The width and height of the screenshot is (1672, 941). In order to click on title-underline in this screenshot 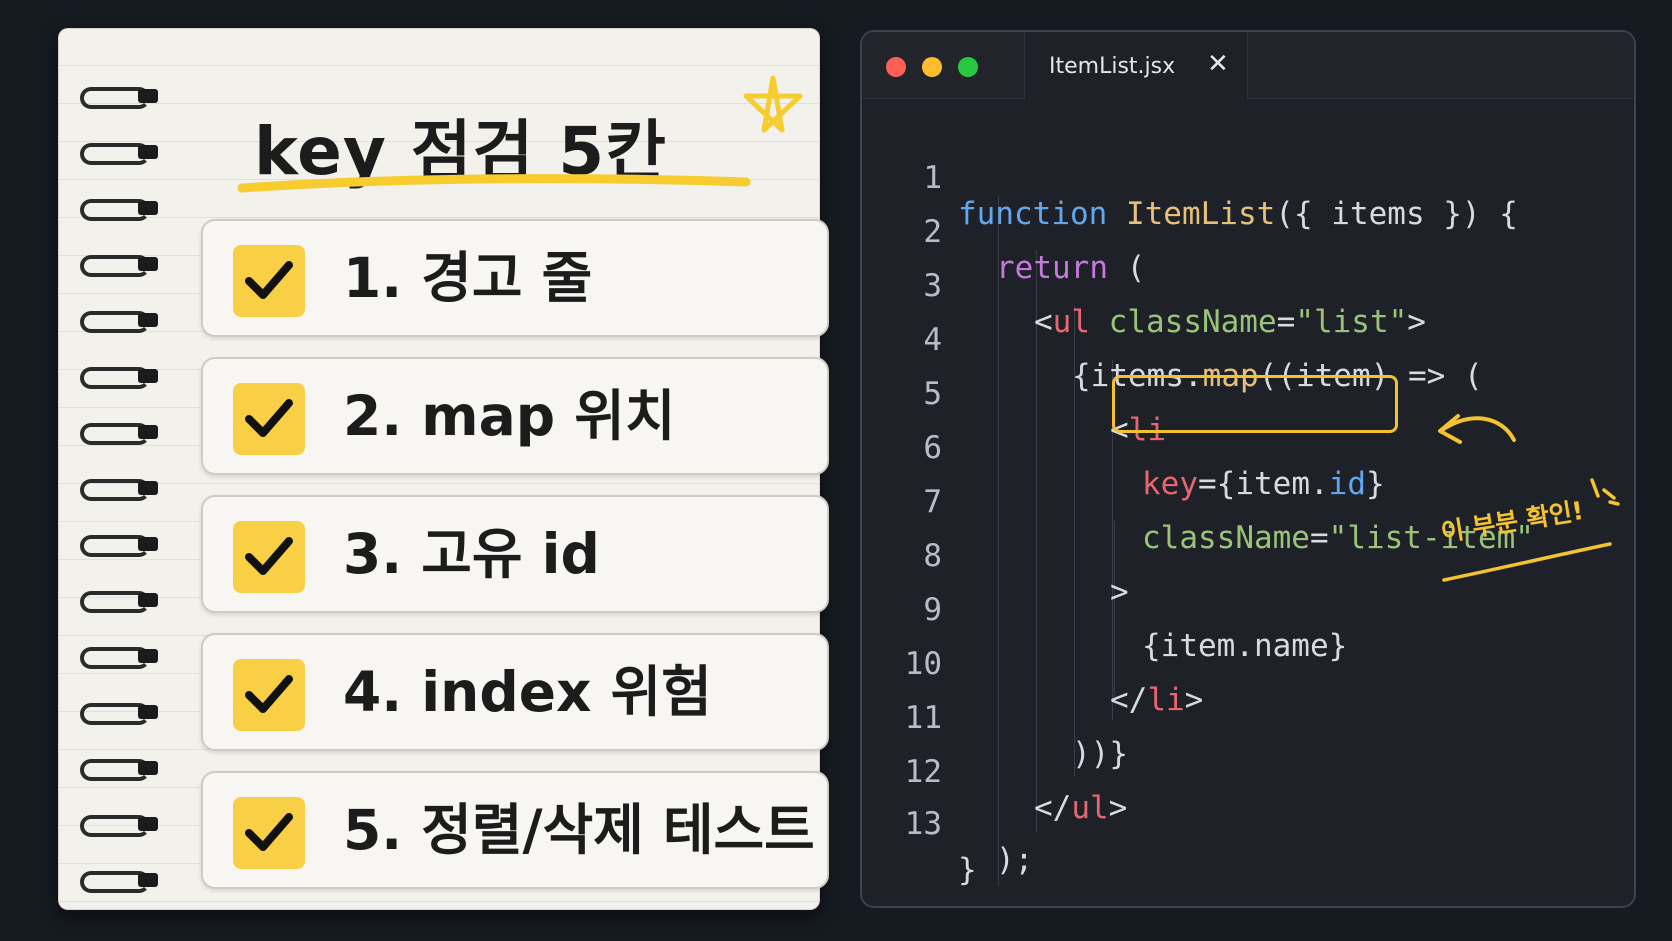, I will do `click(494, 183)`.